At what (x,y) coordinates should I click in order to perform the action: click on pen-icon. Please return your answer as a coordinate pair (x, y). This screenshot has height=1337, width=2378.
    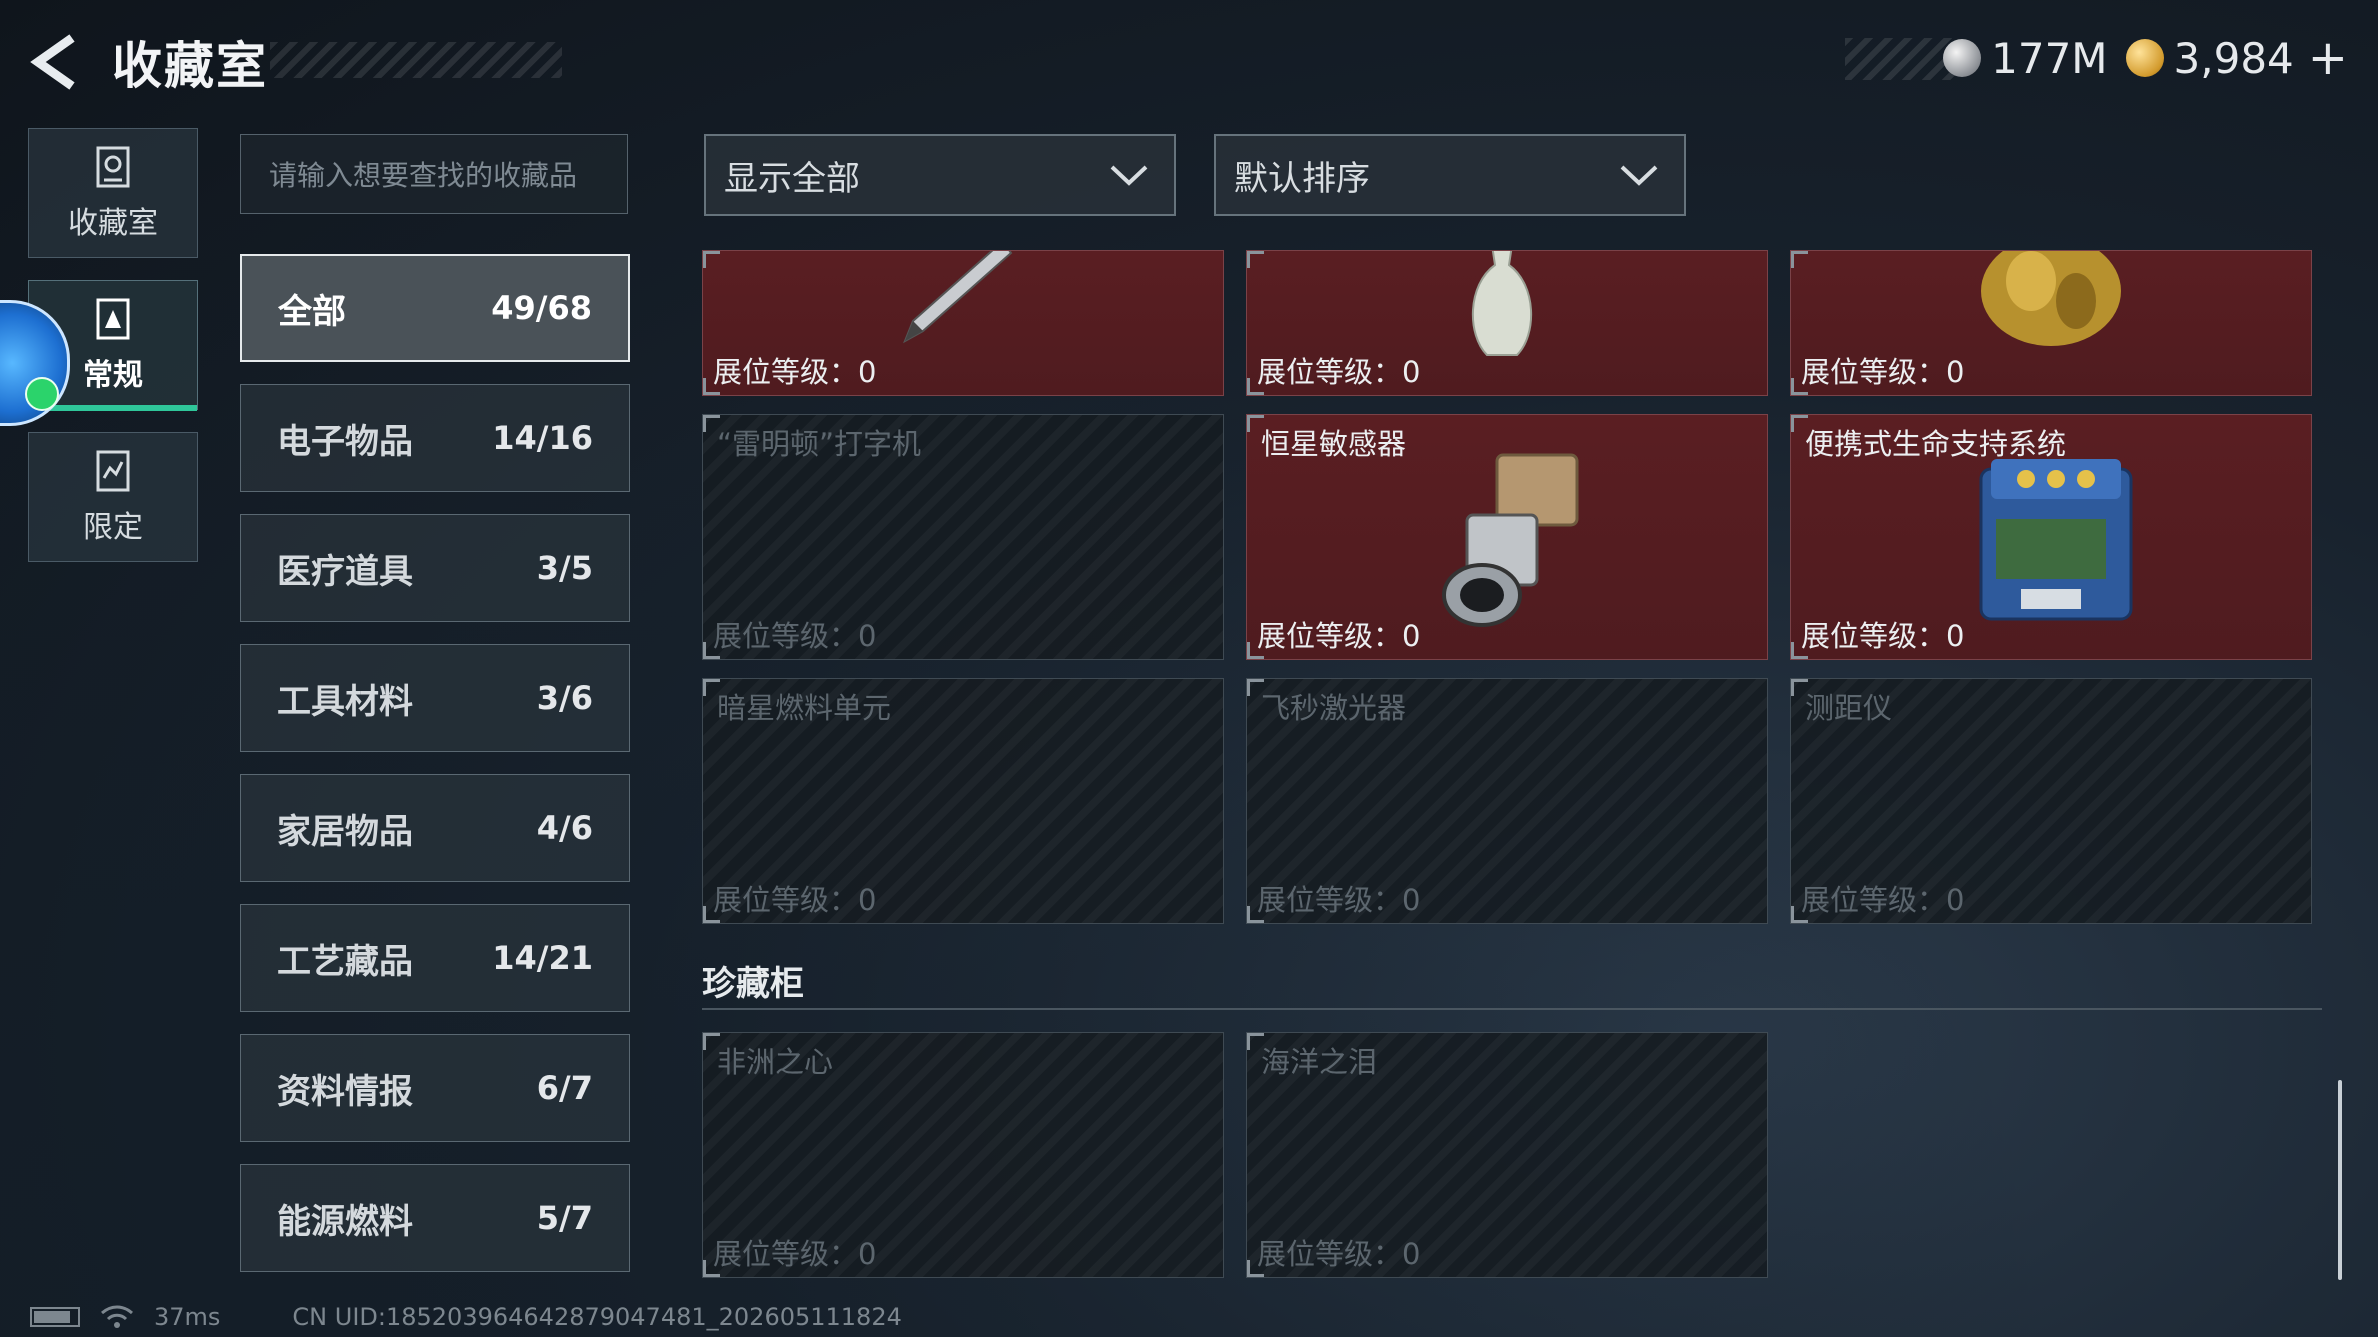
    Looking at the image, I should click on (958, 297).